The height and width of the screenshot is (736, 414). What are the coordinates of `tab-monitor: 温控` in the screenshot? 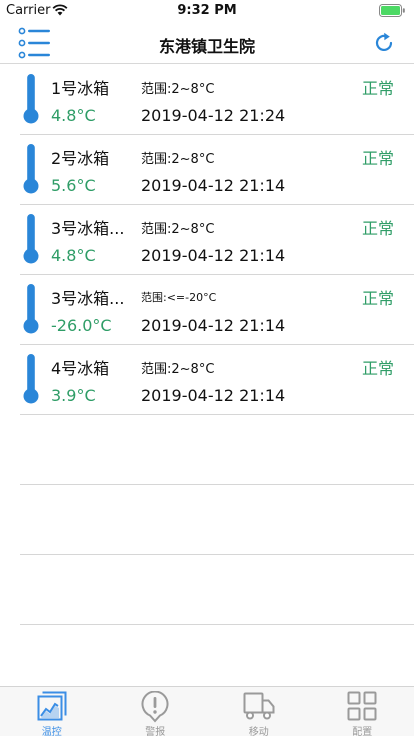 It's located at (52, 711).